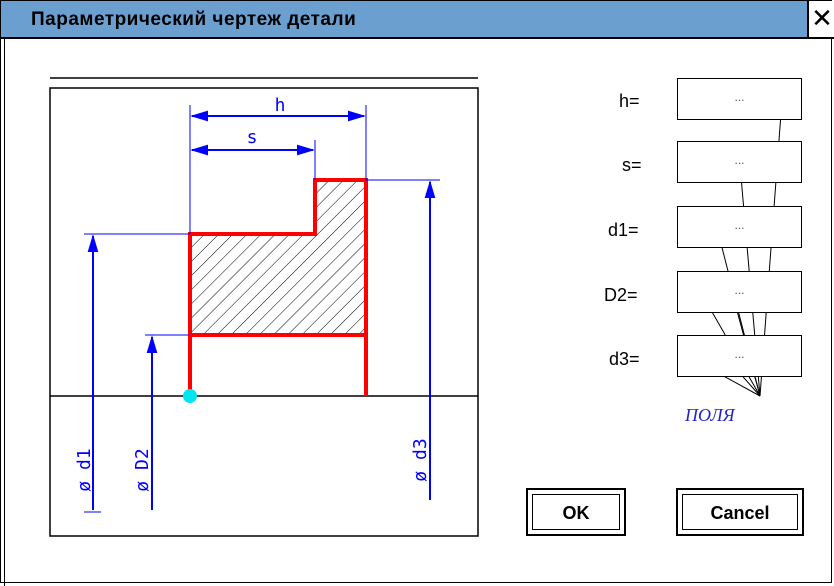 This screenshot has width=834, height=586. I want to click on label-h: h=, so click(629, 101).